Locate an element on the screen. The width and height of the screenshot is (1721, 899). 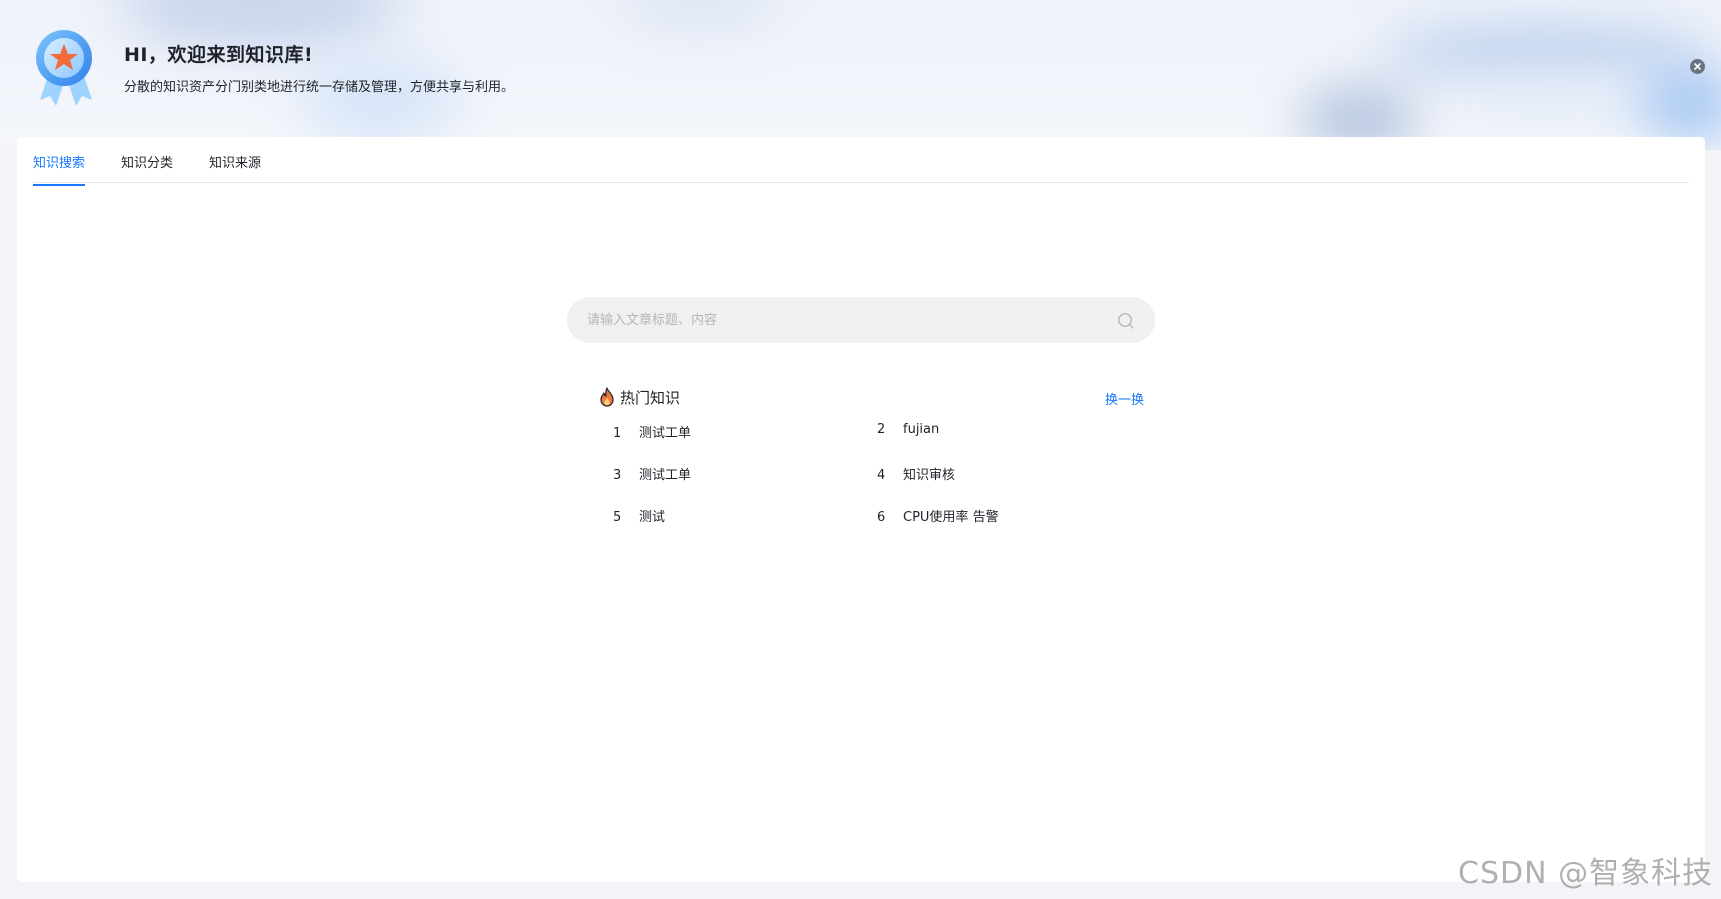
tab-knowledge-search: 知识搜索 is located at coordinates (59, 169).